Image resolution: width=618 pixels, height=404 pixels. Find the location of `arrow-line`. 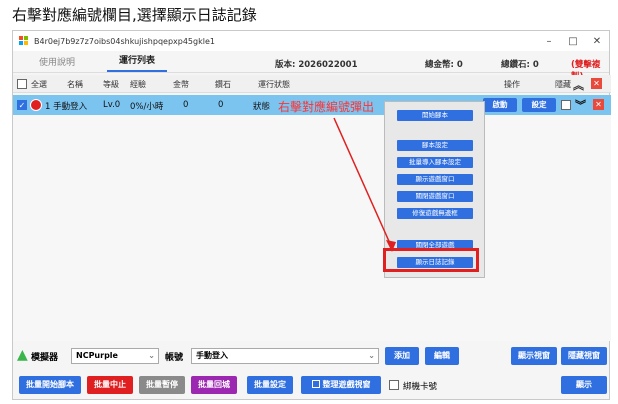

arrow-line is located at coordinates (363, 183).